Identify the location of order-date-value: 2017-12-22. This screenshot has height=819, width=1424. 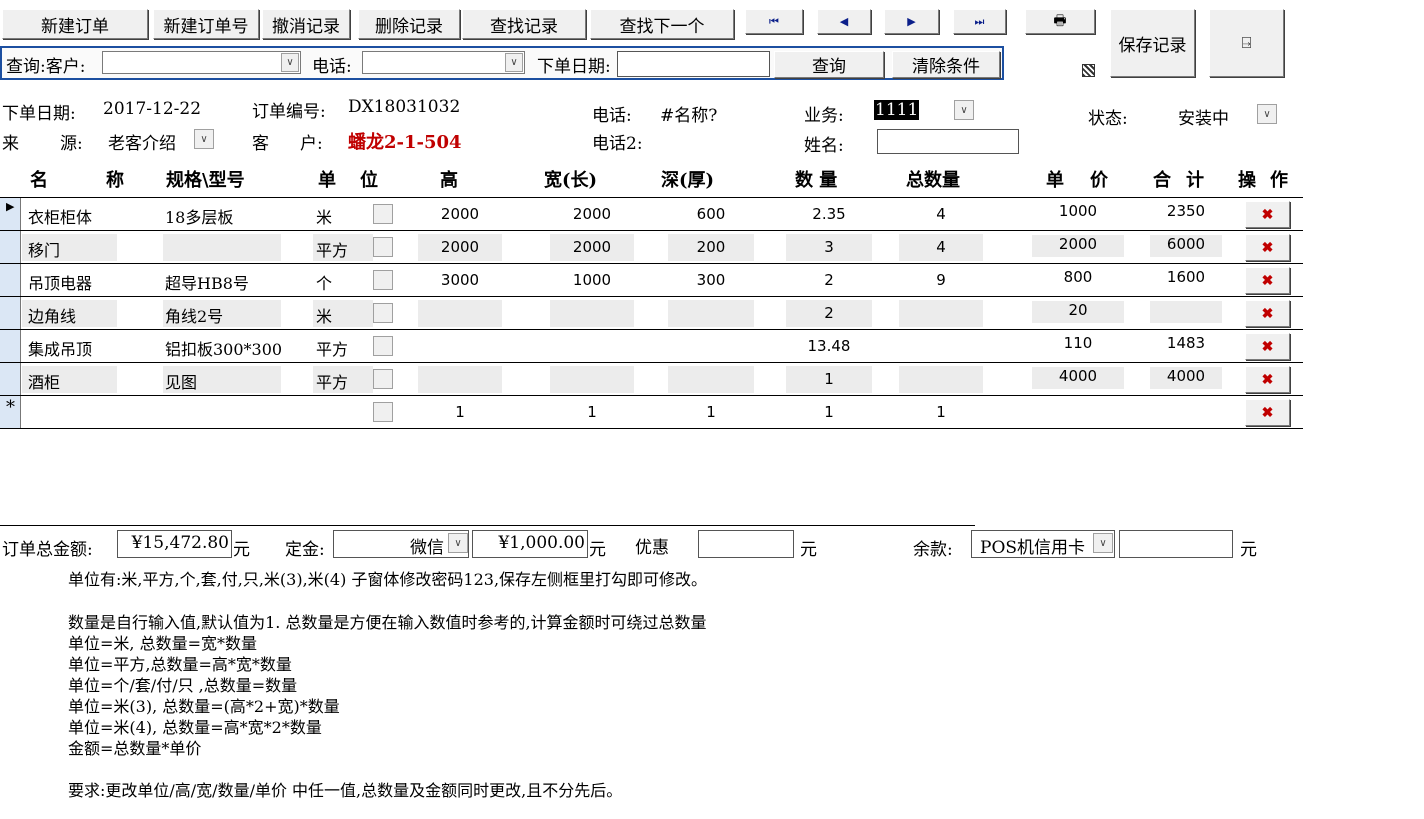
(152, 109).